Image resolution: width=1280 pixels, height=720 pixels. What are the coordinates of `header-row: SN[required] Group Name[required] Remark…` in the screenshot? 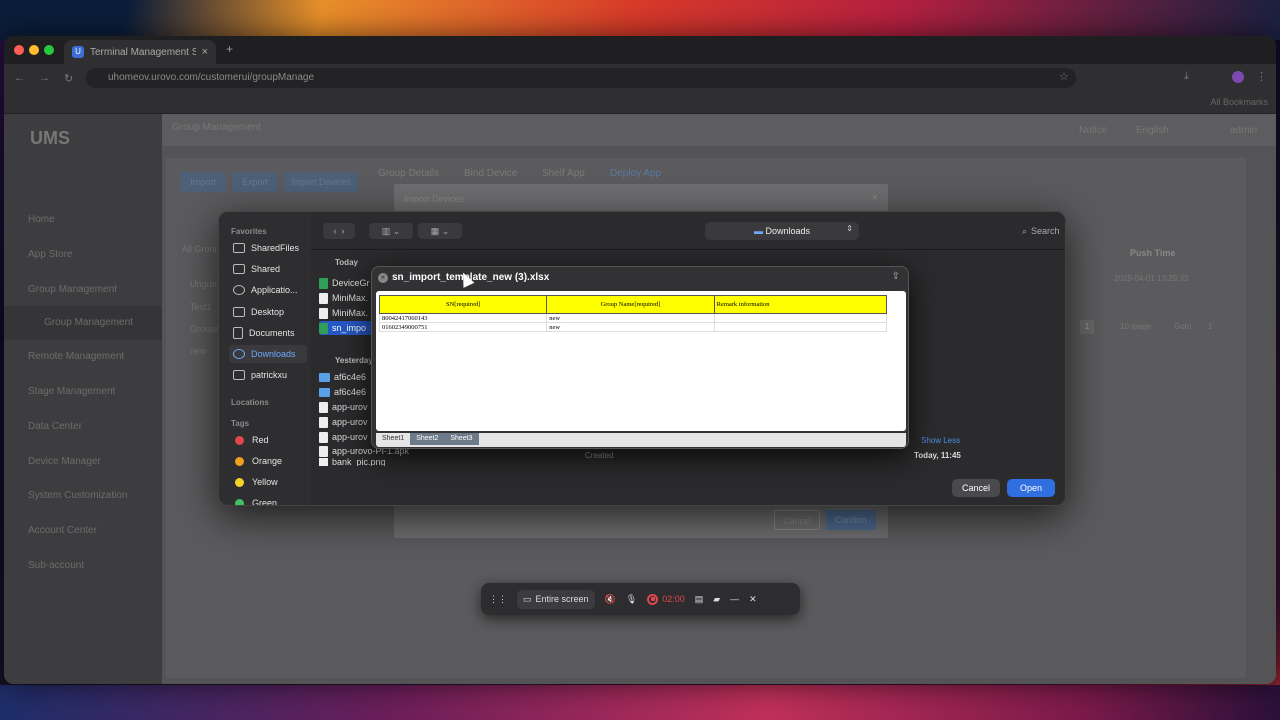 It's located at (633, 304).